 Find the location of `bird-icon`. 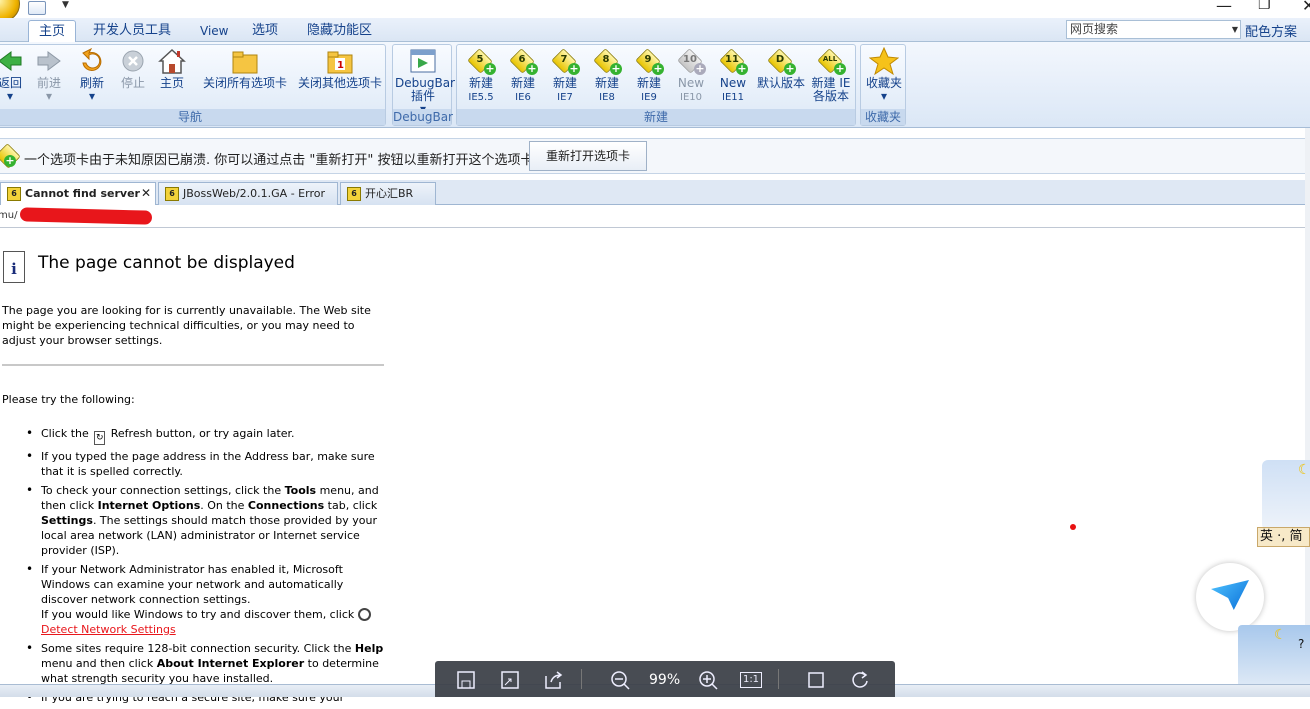

bird-icon is located at coordinates (1230, 595).